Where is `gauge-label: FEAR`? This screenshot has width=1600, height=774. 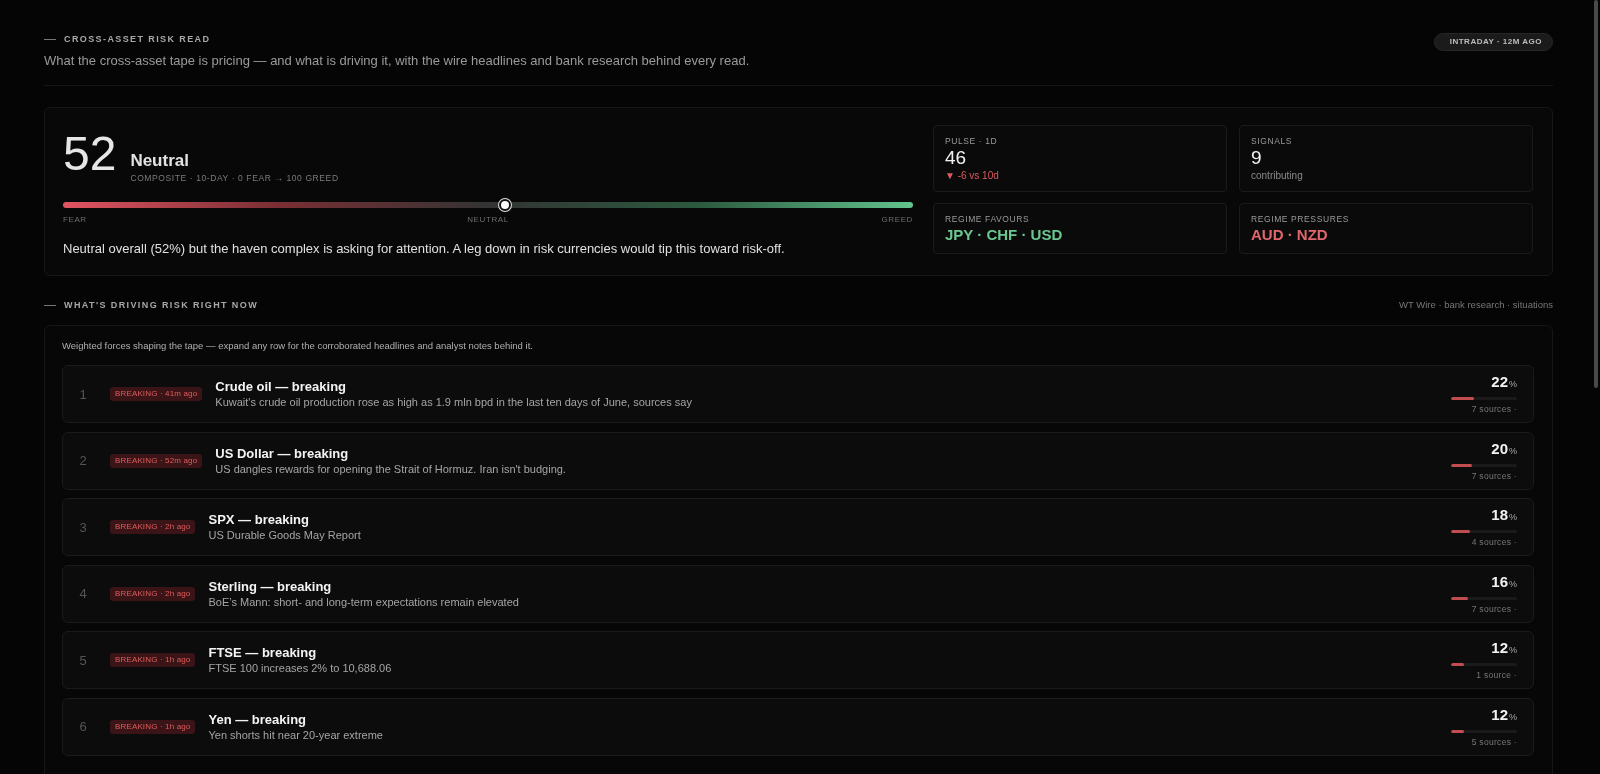 gauge-label: FEAR is located at coordinates (75, 220).